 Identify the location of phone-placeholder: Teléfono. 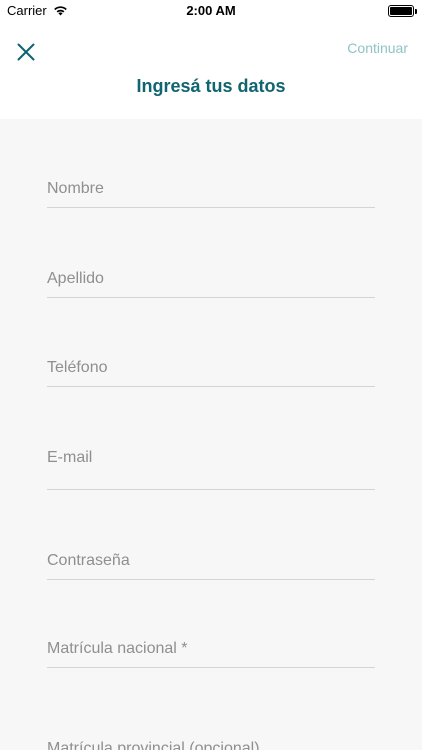
(77, 367).